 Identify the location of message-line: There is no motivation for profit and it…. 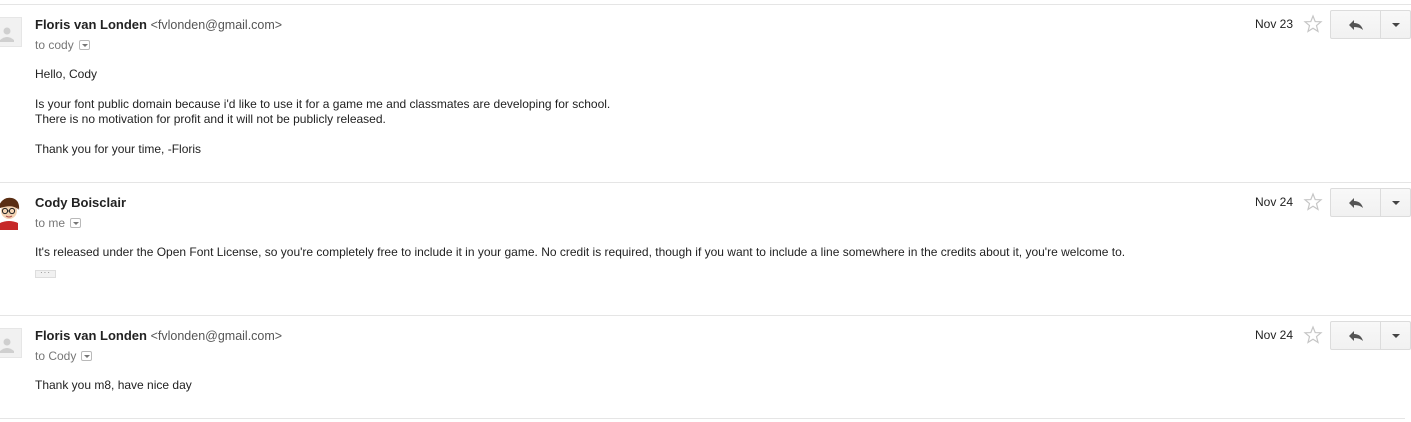
(210, 119).